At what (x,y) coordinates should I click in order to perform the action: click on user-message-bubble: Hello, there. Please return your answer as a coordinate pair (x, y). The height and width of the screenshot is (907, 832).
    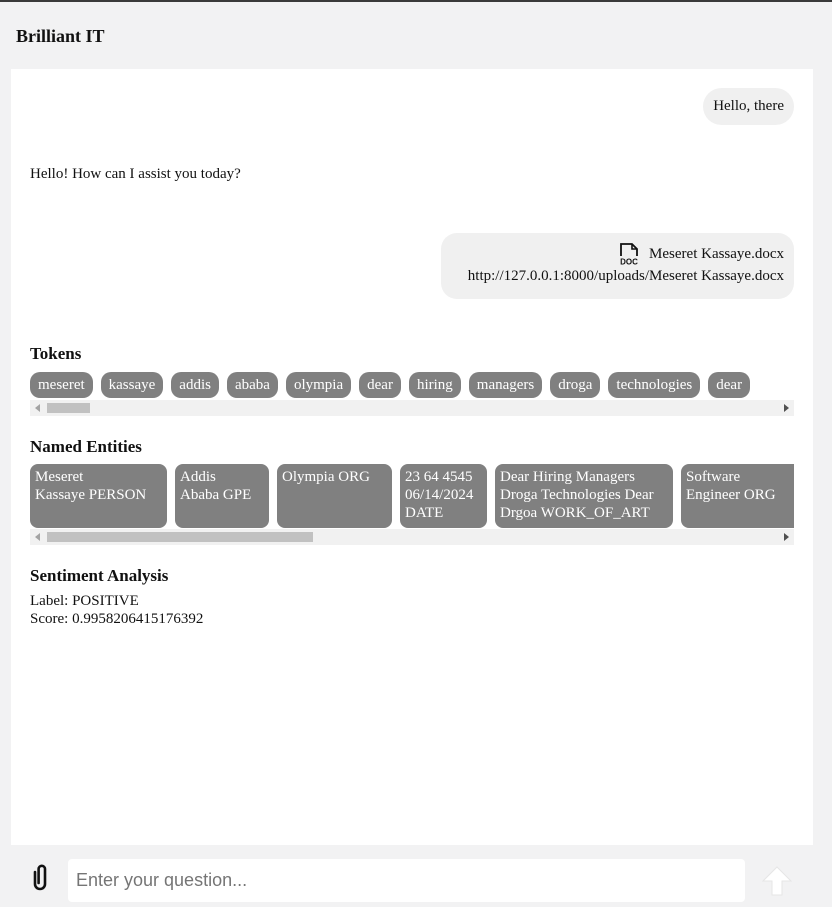
    Looking at the image, I should click on (748, 106).